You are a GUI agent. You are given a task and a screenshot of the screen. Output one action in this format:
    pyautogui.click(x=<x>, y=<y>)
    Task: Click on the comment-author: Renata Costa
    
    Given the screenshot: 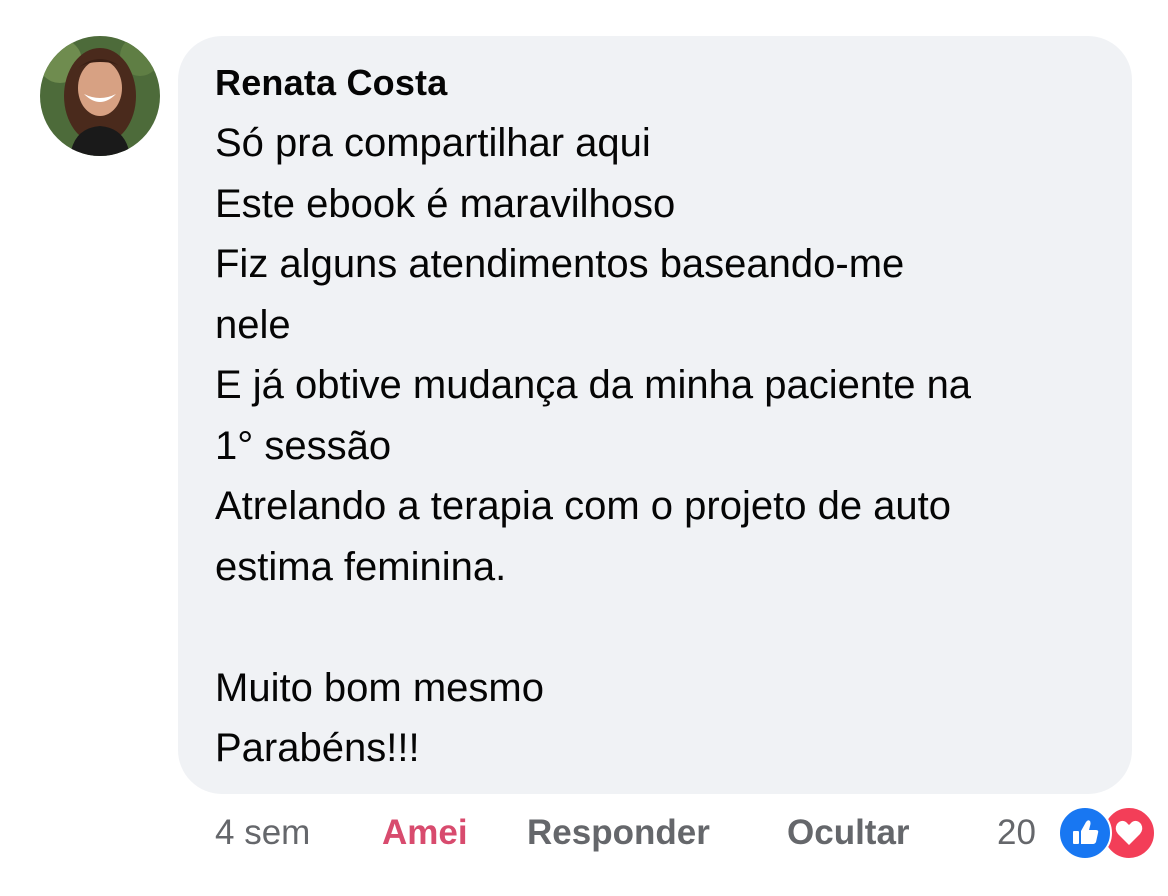 What is the action you would take?
    pyautogui.click(x=331, y=83)
    